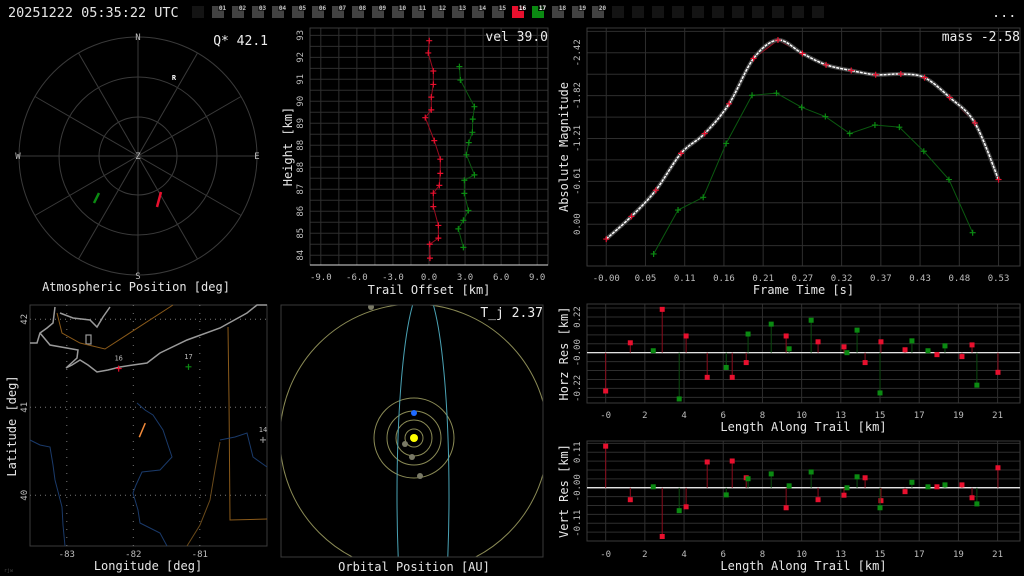  What do you see at coordinates (919, 555) in the screenshot?
I see `x-tick-label: 17` at bounding box center [919, 555].